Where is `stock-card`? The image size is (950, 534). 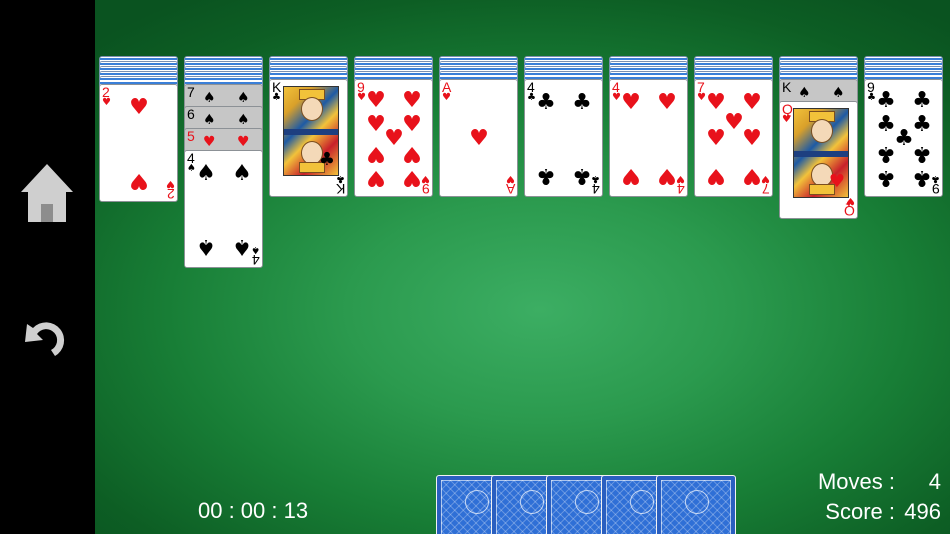 stock-card is located at coordinates (696, 504).